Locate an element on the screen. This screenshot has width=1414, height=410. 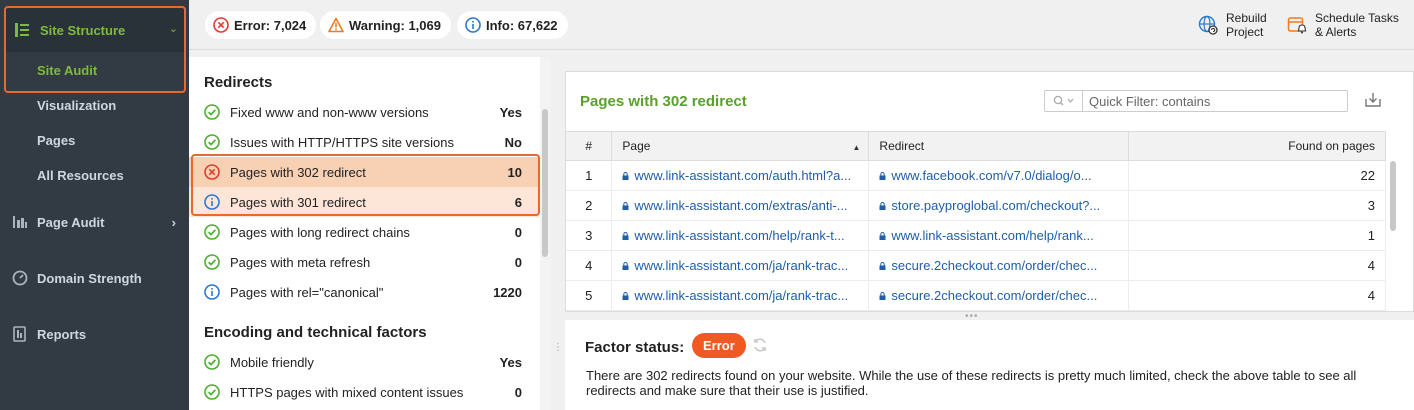
warning-count-badge: Warning: 1,069 is located at coordinates (385, 25).